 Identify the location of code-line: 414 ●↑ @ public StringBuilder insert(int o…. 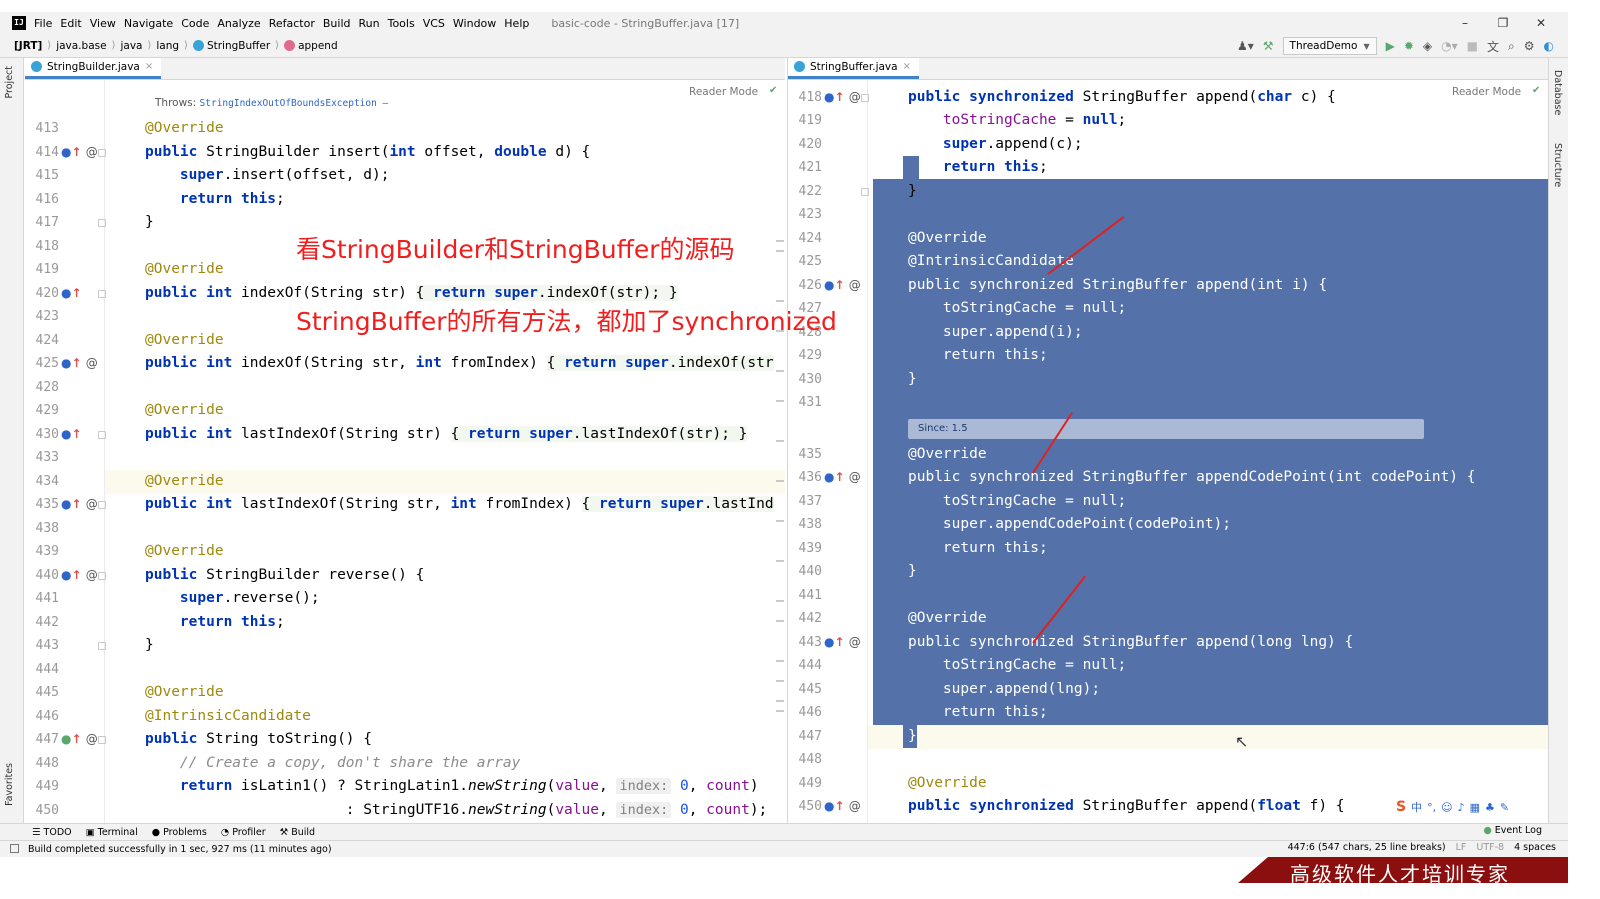
(405, 153).